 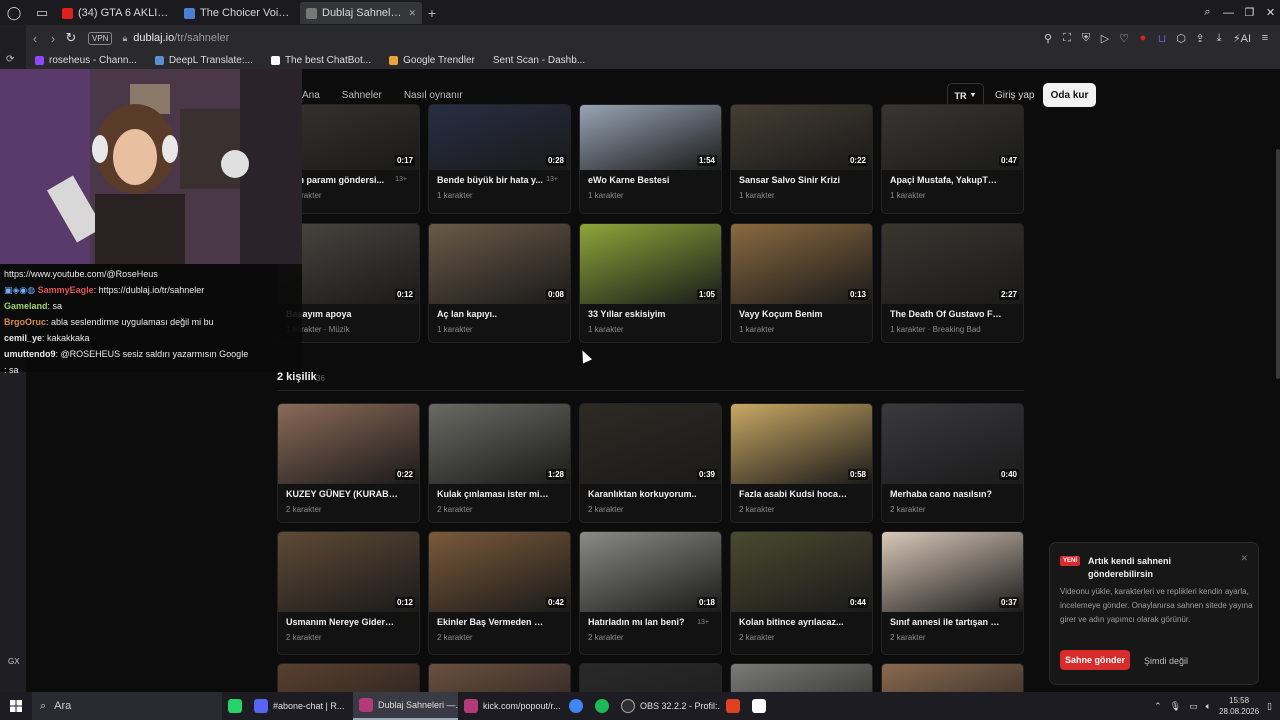 What do you see at coordinates (235, 706) in the screenshot?
I see `taskbar-whatsapp` at bounding box center [235, 706].